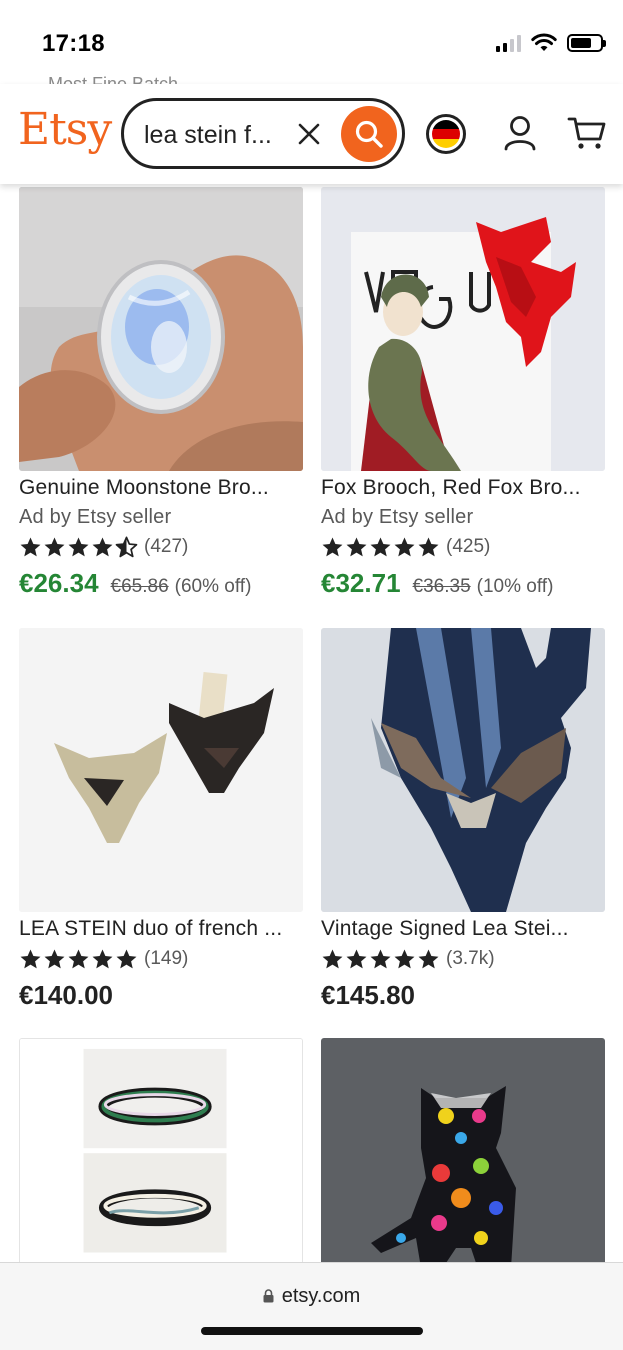 This screenshot has width=623, height=1350. I want to click on search-button, so click(369, 134).